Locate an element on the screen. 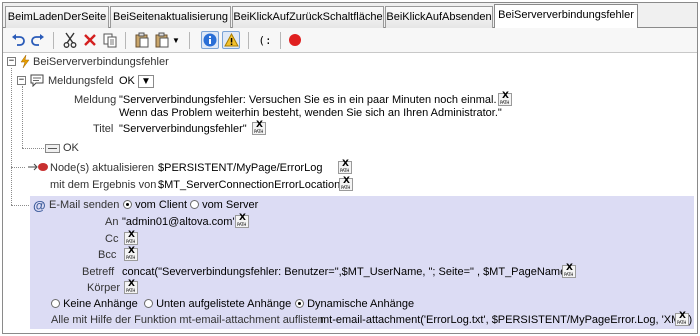  subject-label: Betreff is located at coordinates (98, 272).